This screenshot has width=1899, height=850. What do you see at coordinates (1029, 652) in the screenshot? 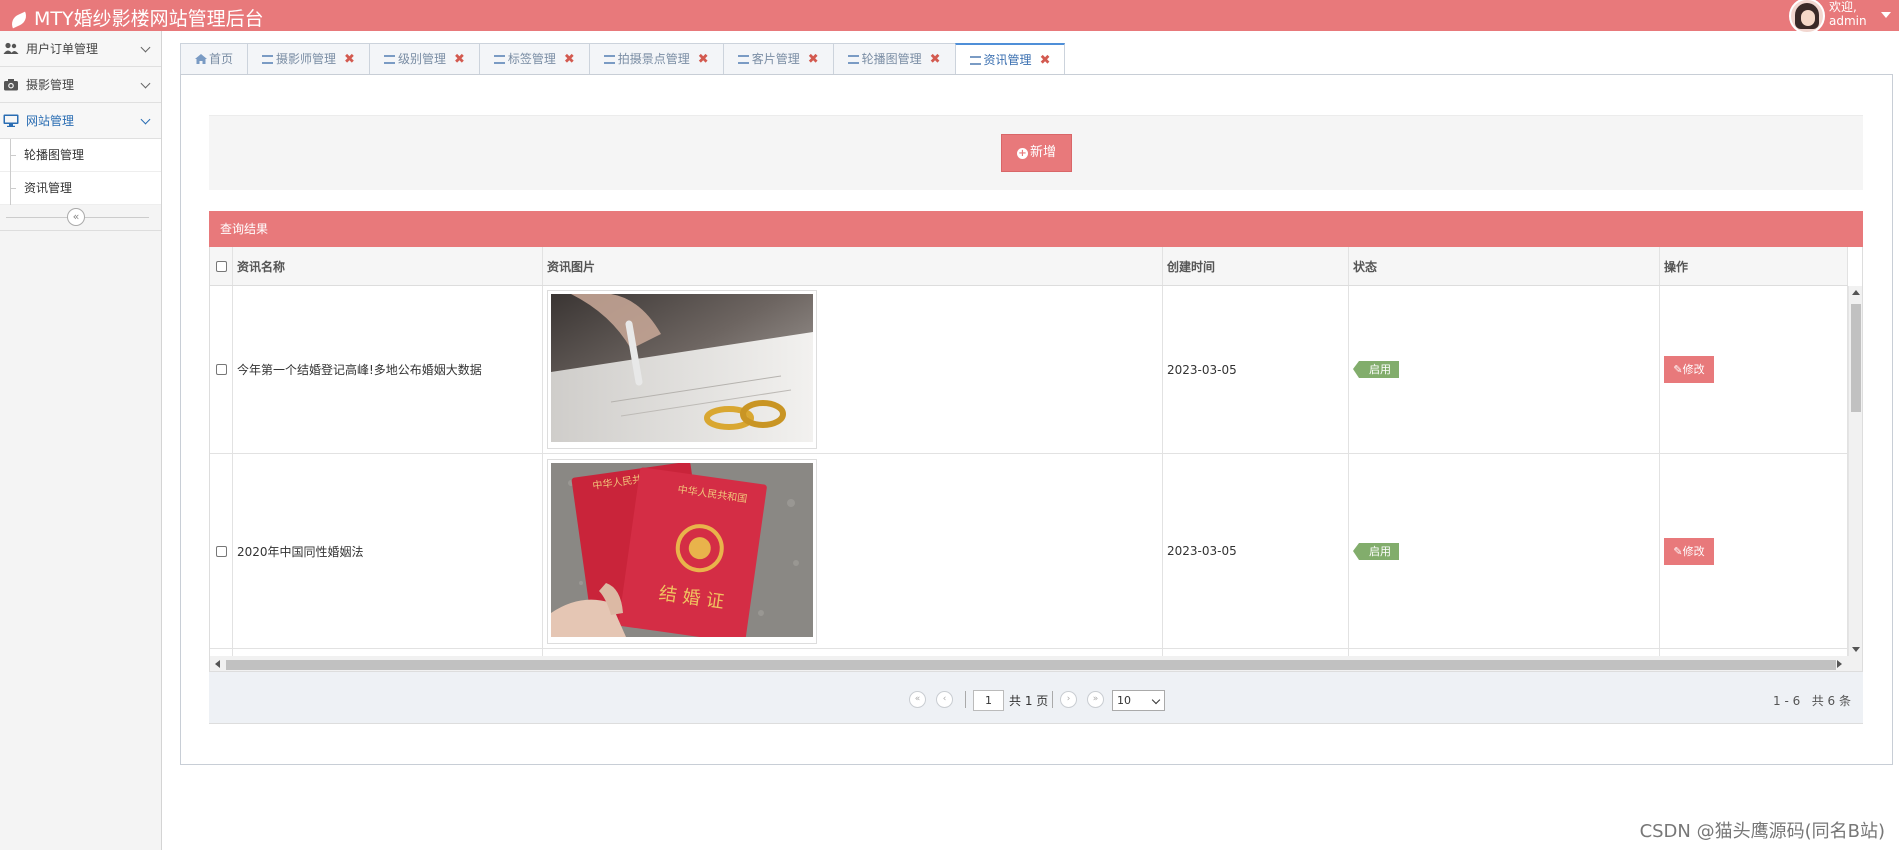
I see `table-row` at bounding box center [1029, 652].